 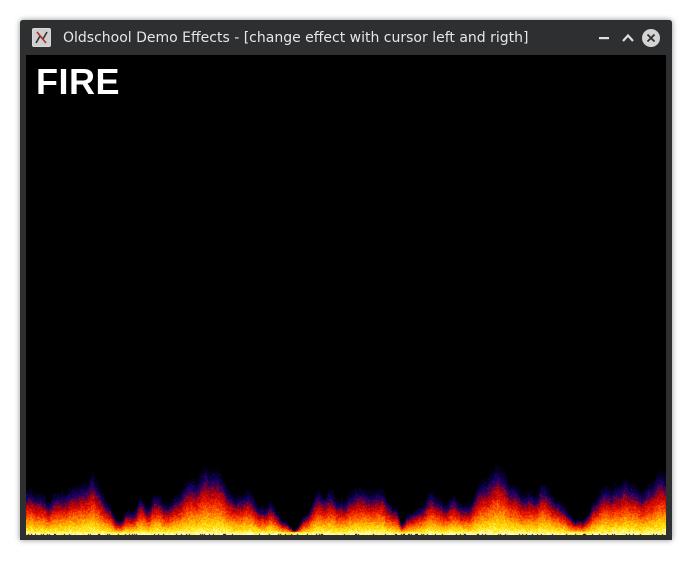 I want to click on minimize-button, so click(x=604, y=38).